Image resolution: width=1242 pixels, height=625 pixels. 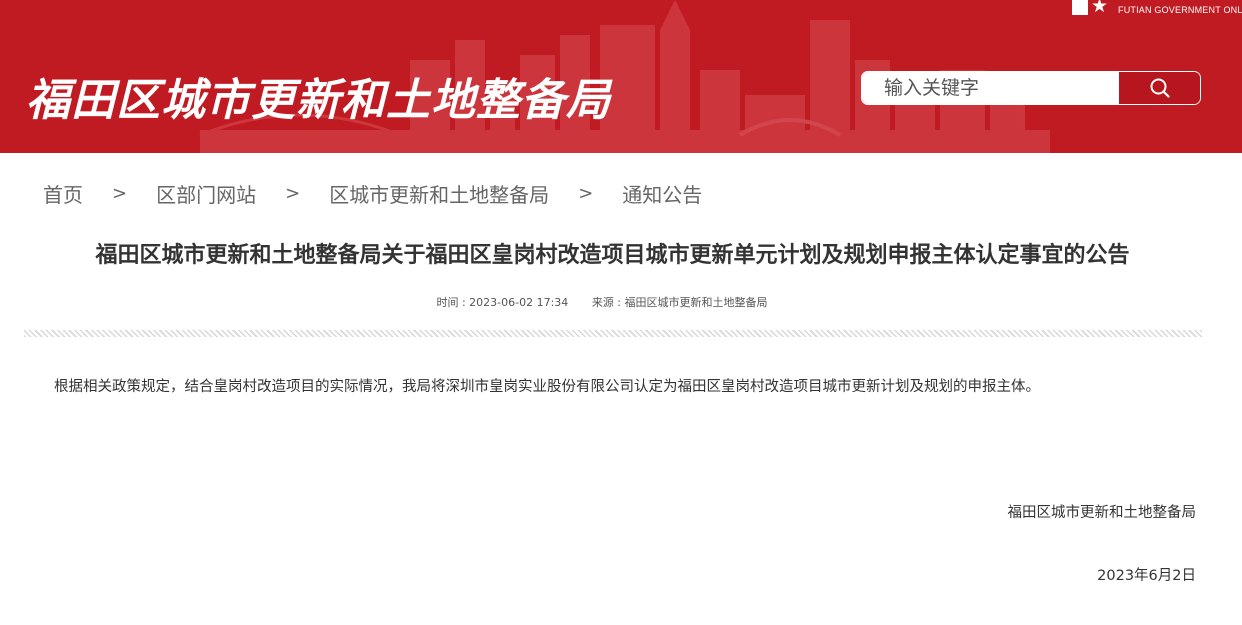 What do you see at coordinates (1102, 513) in the screenshot?
I see `signature-organization: 福田区城市更新和土地整备局` at bounding box center [1102, 513].